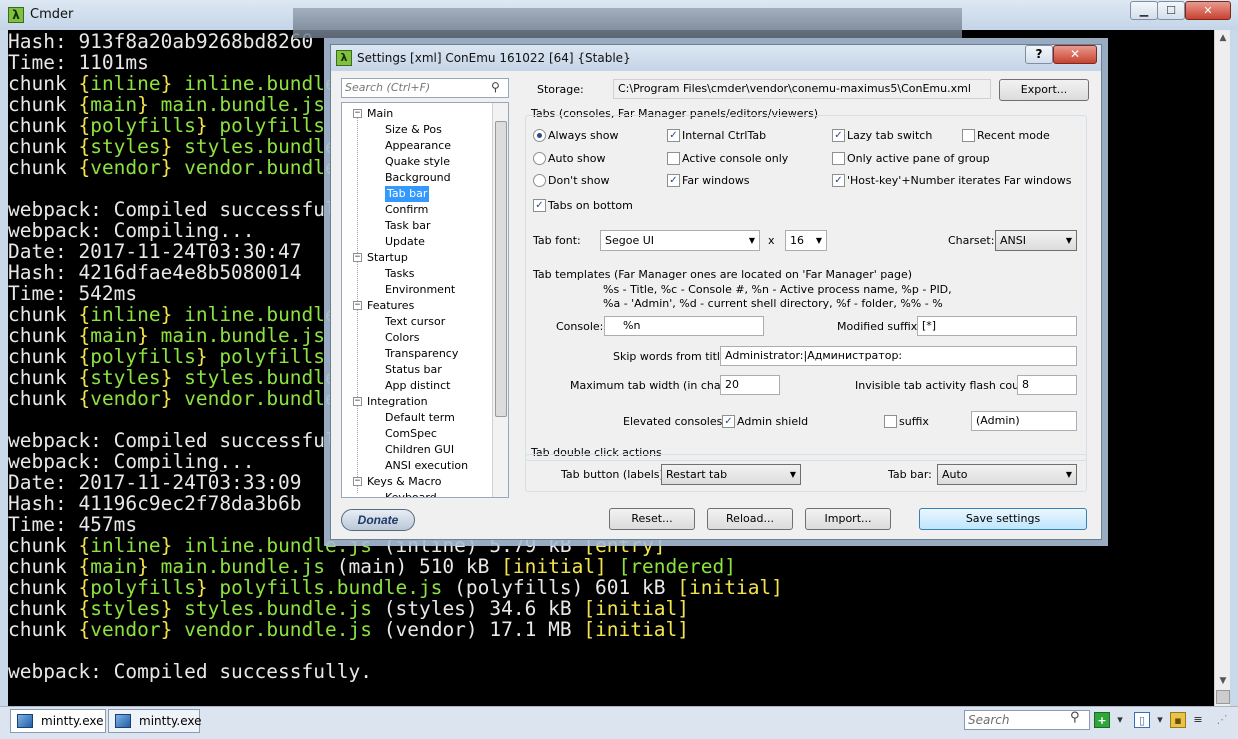  I want to click on console-text: (main) 510 kB, so click(413, 566).